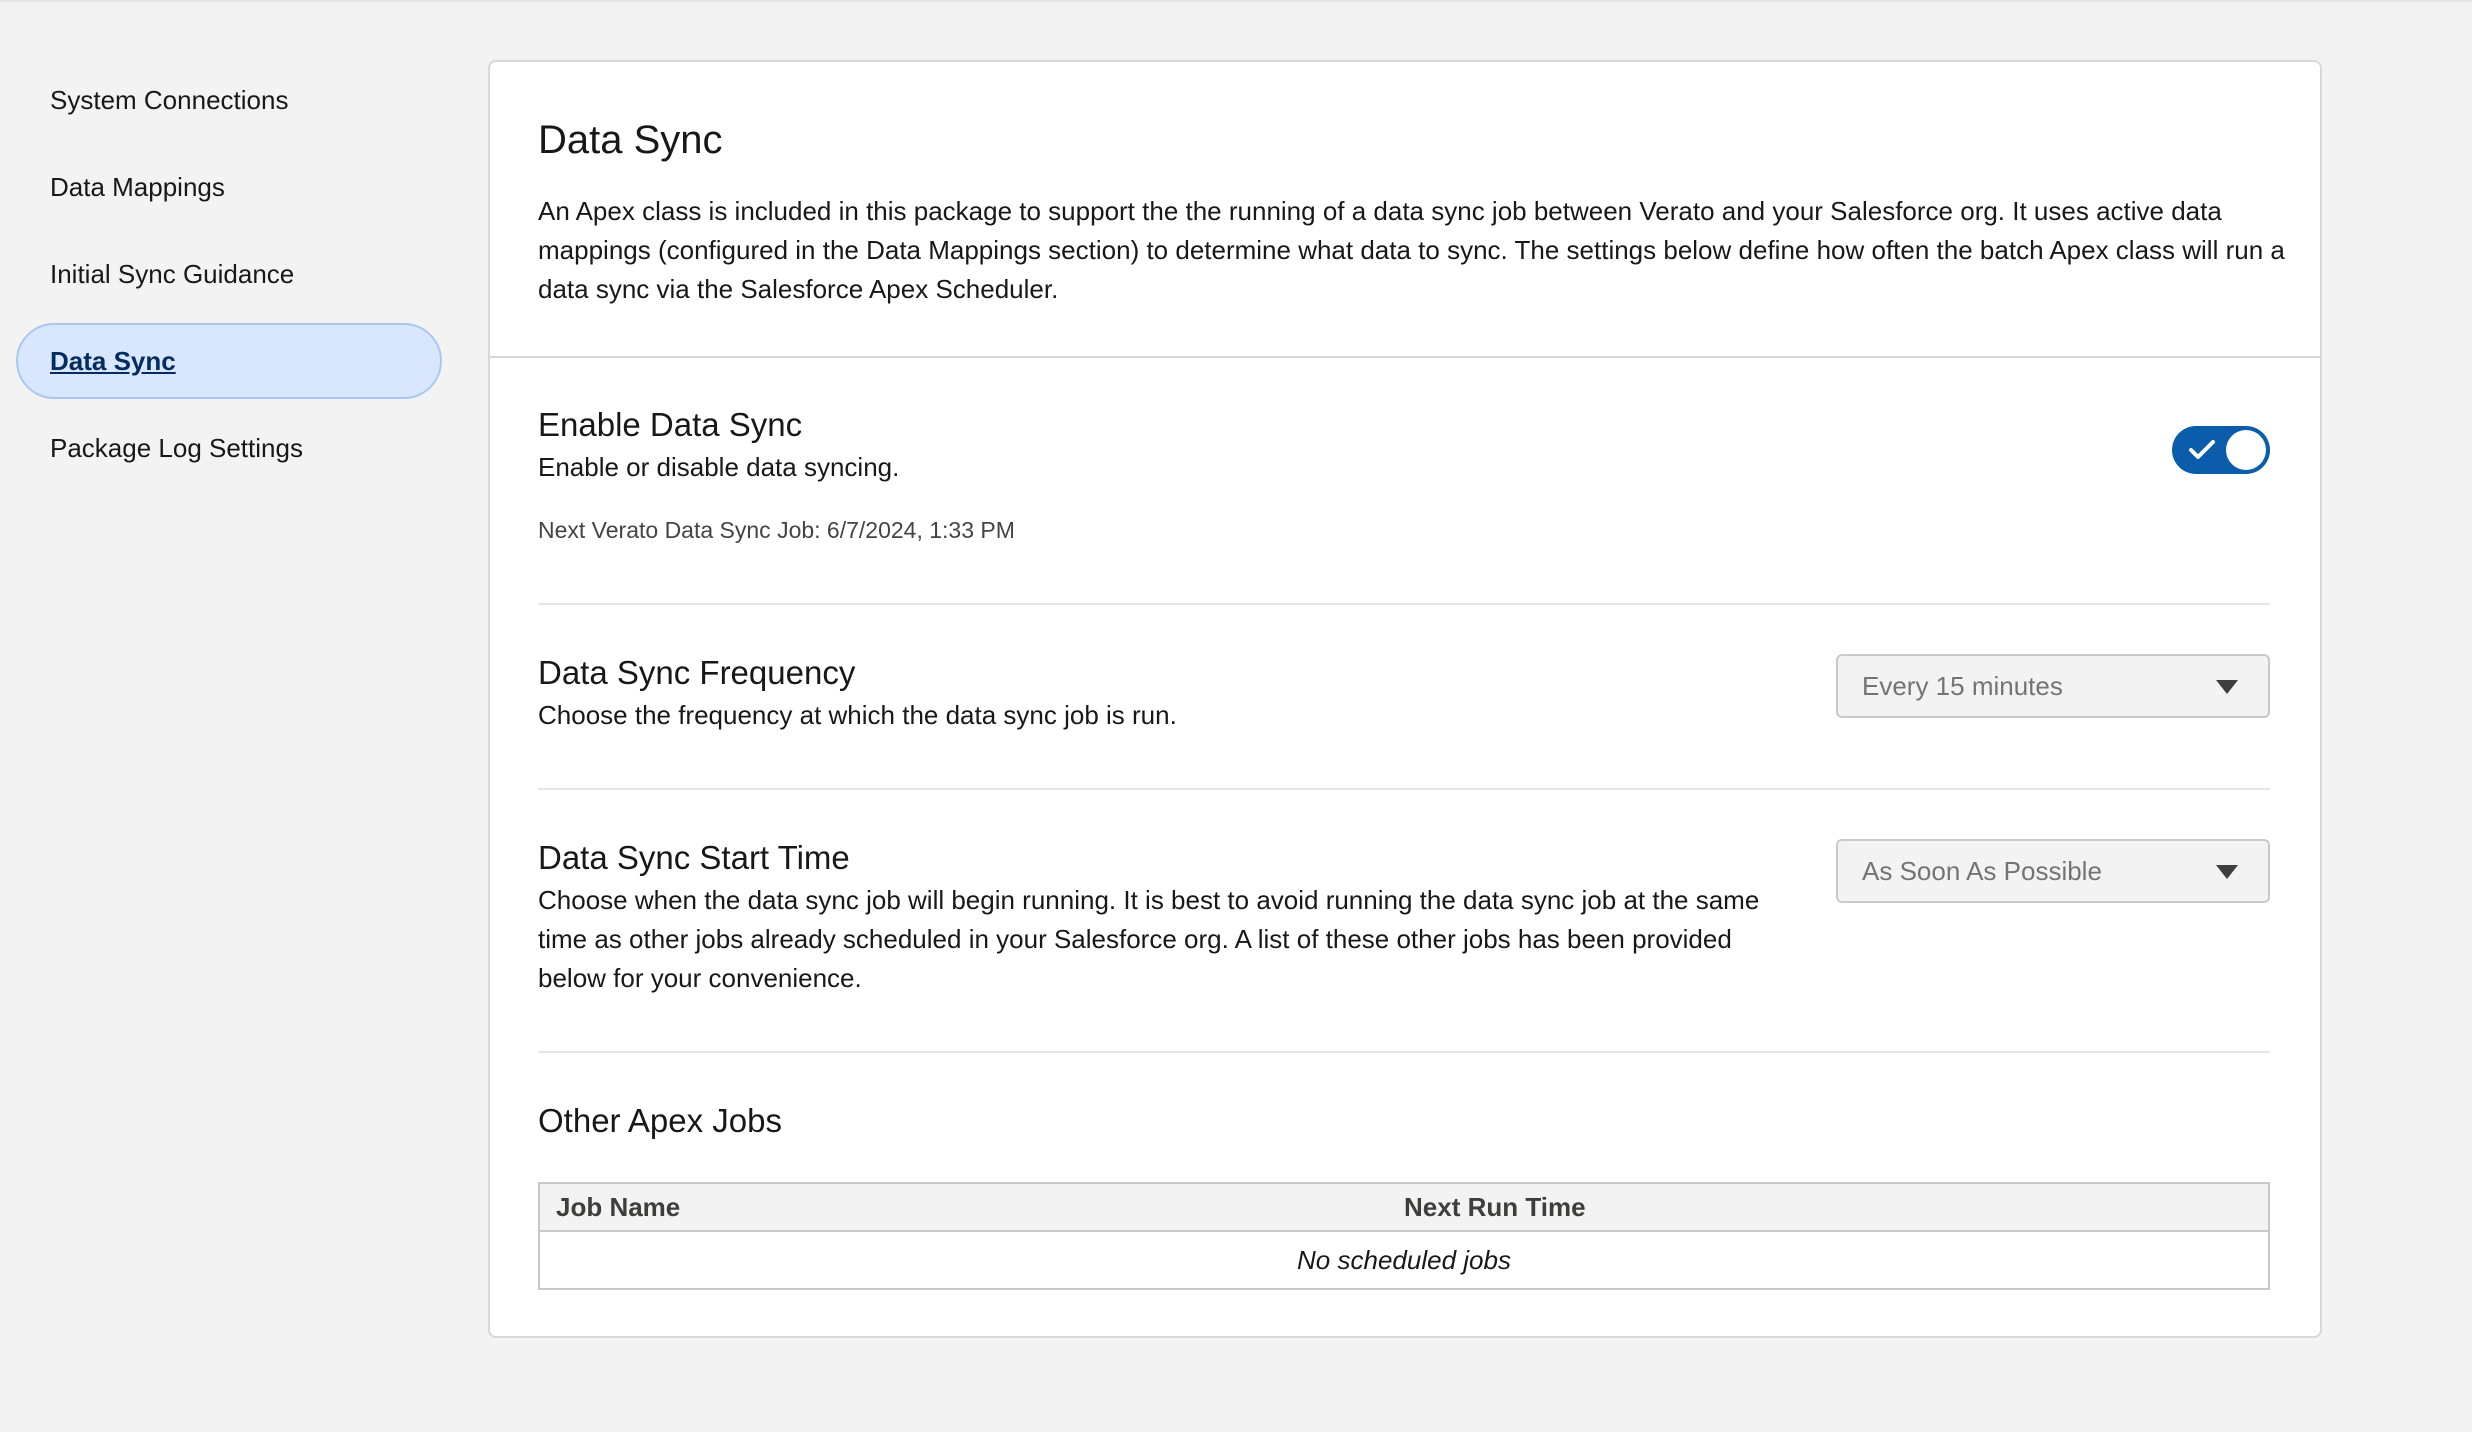  I want to click on other-jobs-section: Other Apex Jobs, so click(1404, 1127).